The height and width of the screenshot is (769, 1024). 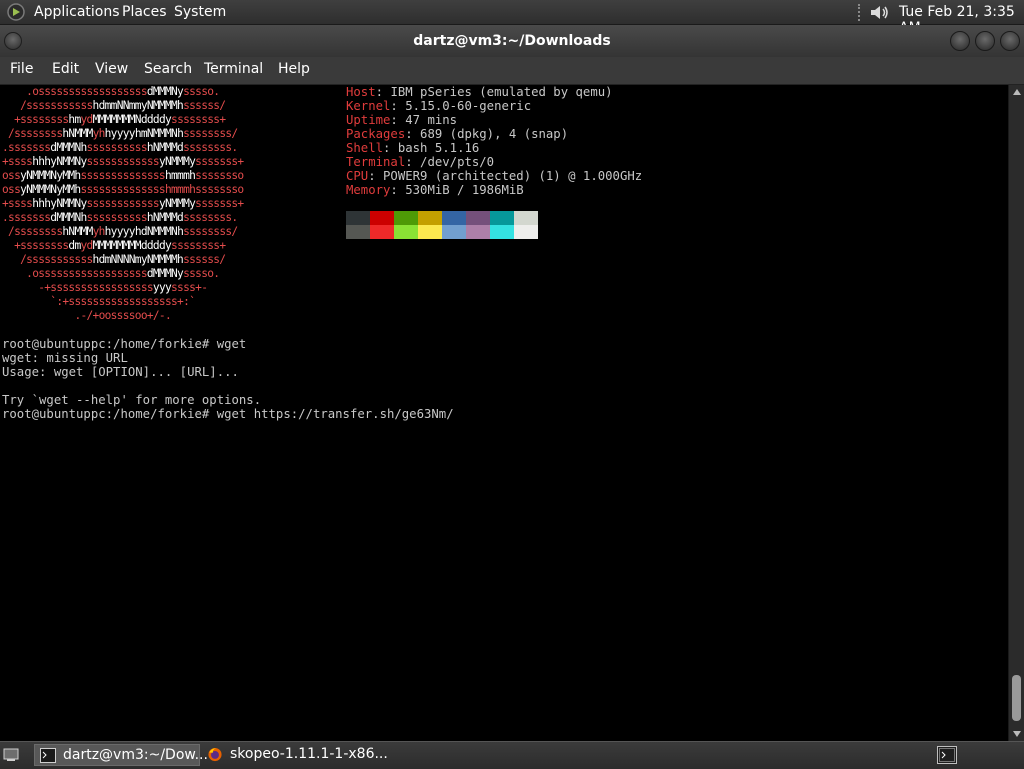 I want to click on sysinfo-row: Memory: 530MiB / 1986MiB, so click(x=435, y=190).